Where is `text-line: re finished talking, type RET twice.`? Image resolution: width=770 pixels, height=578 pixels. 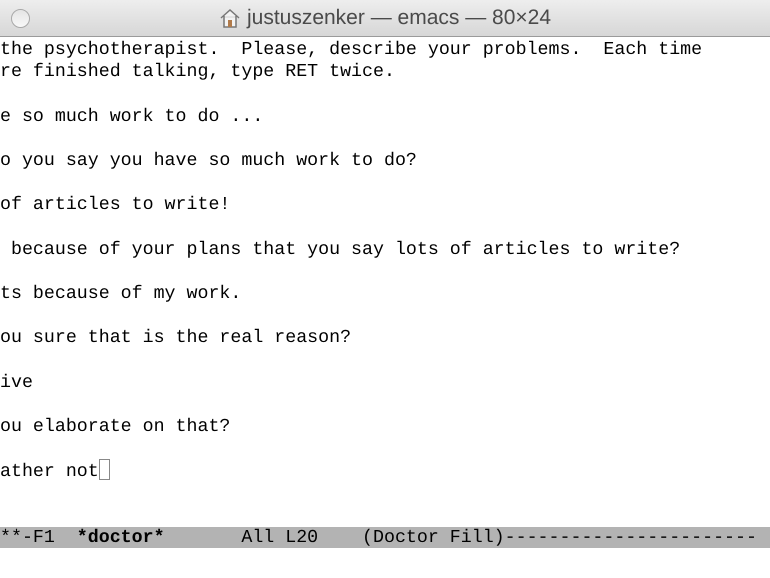 text-line: re finished talking, type RET twice. is located at coordinates (197, 72).